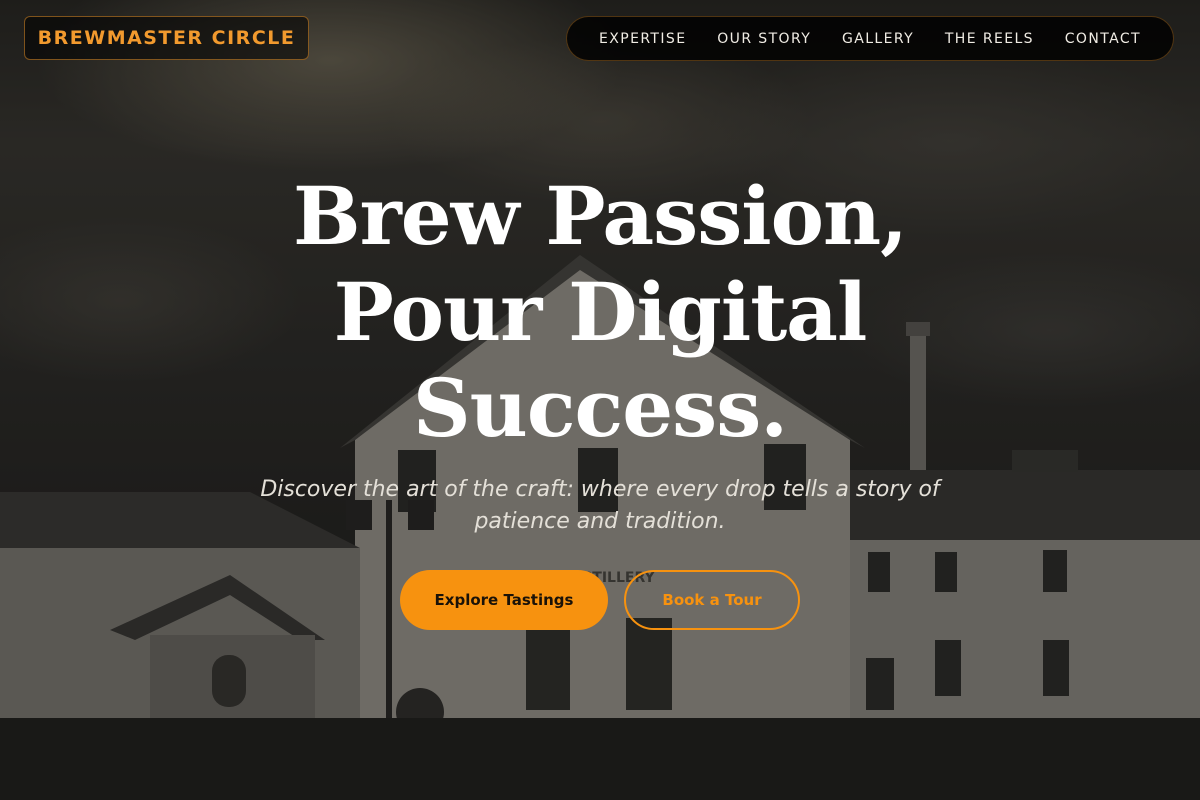 Image resolution: width=1200 pixels, height=800 pixels. What do you see at coordinates (166, 38) in the screenshot?
I see `brand-logo: BREWMASTER CIRCLE` at bounding box center [166, 38].